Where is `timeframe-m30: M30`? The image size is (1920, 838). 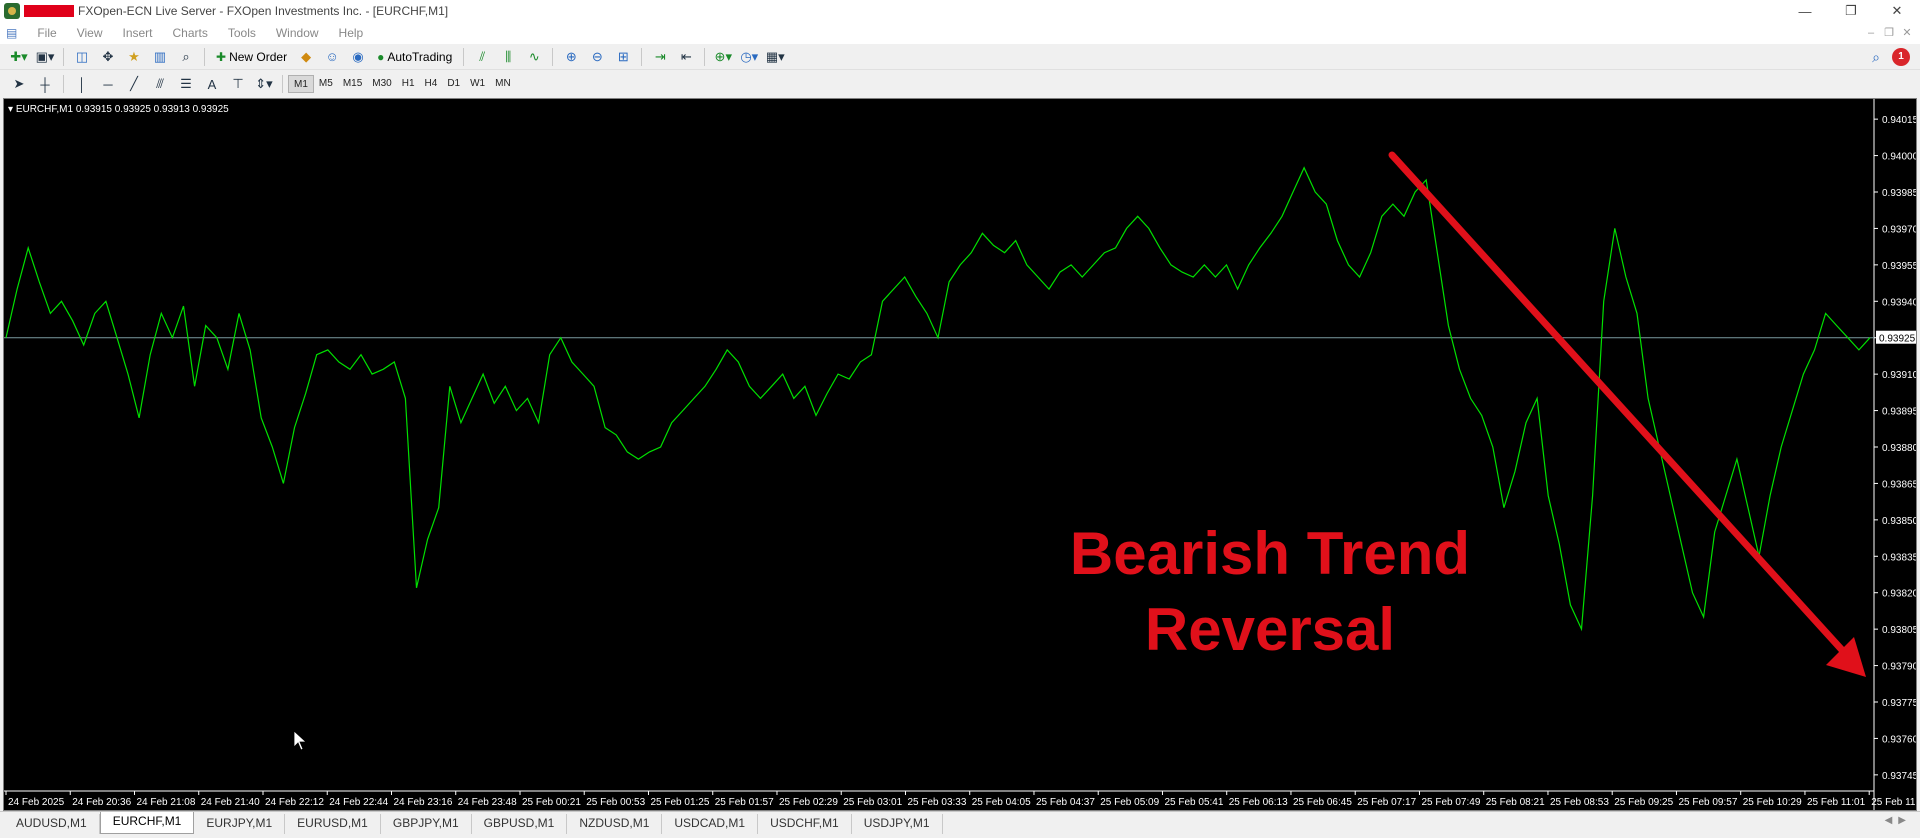
timeframe-m30: M30 is located at coordinates (381, 84).